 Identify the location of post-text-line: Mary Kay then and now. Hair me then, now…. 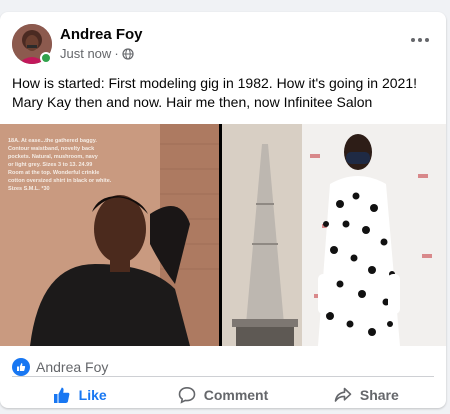
(192, 102).